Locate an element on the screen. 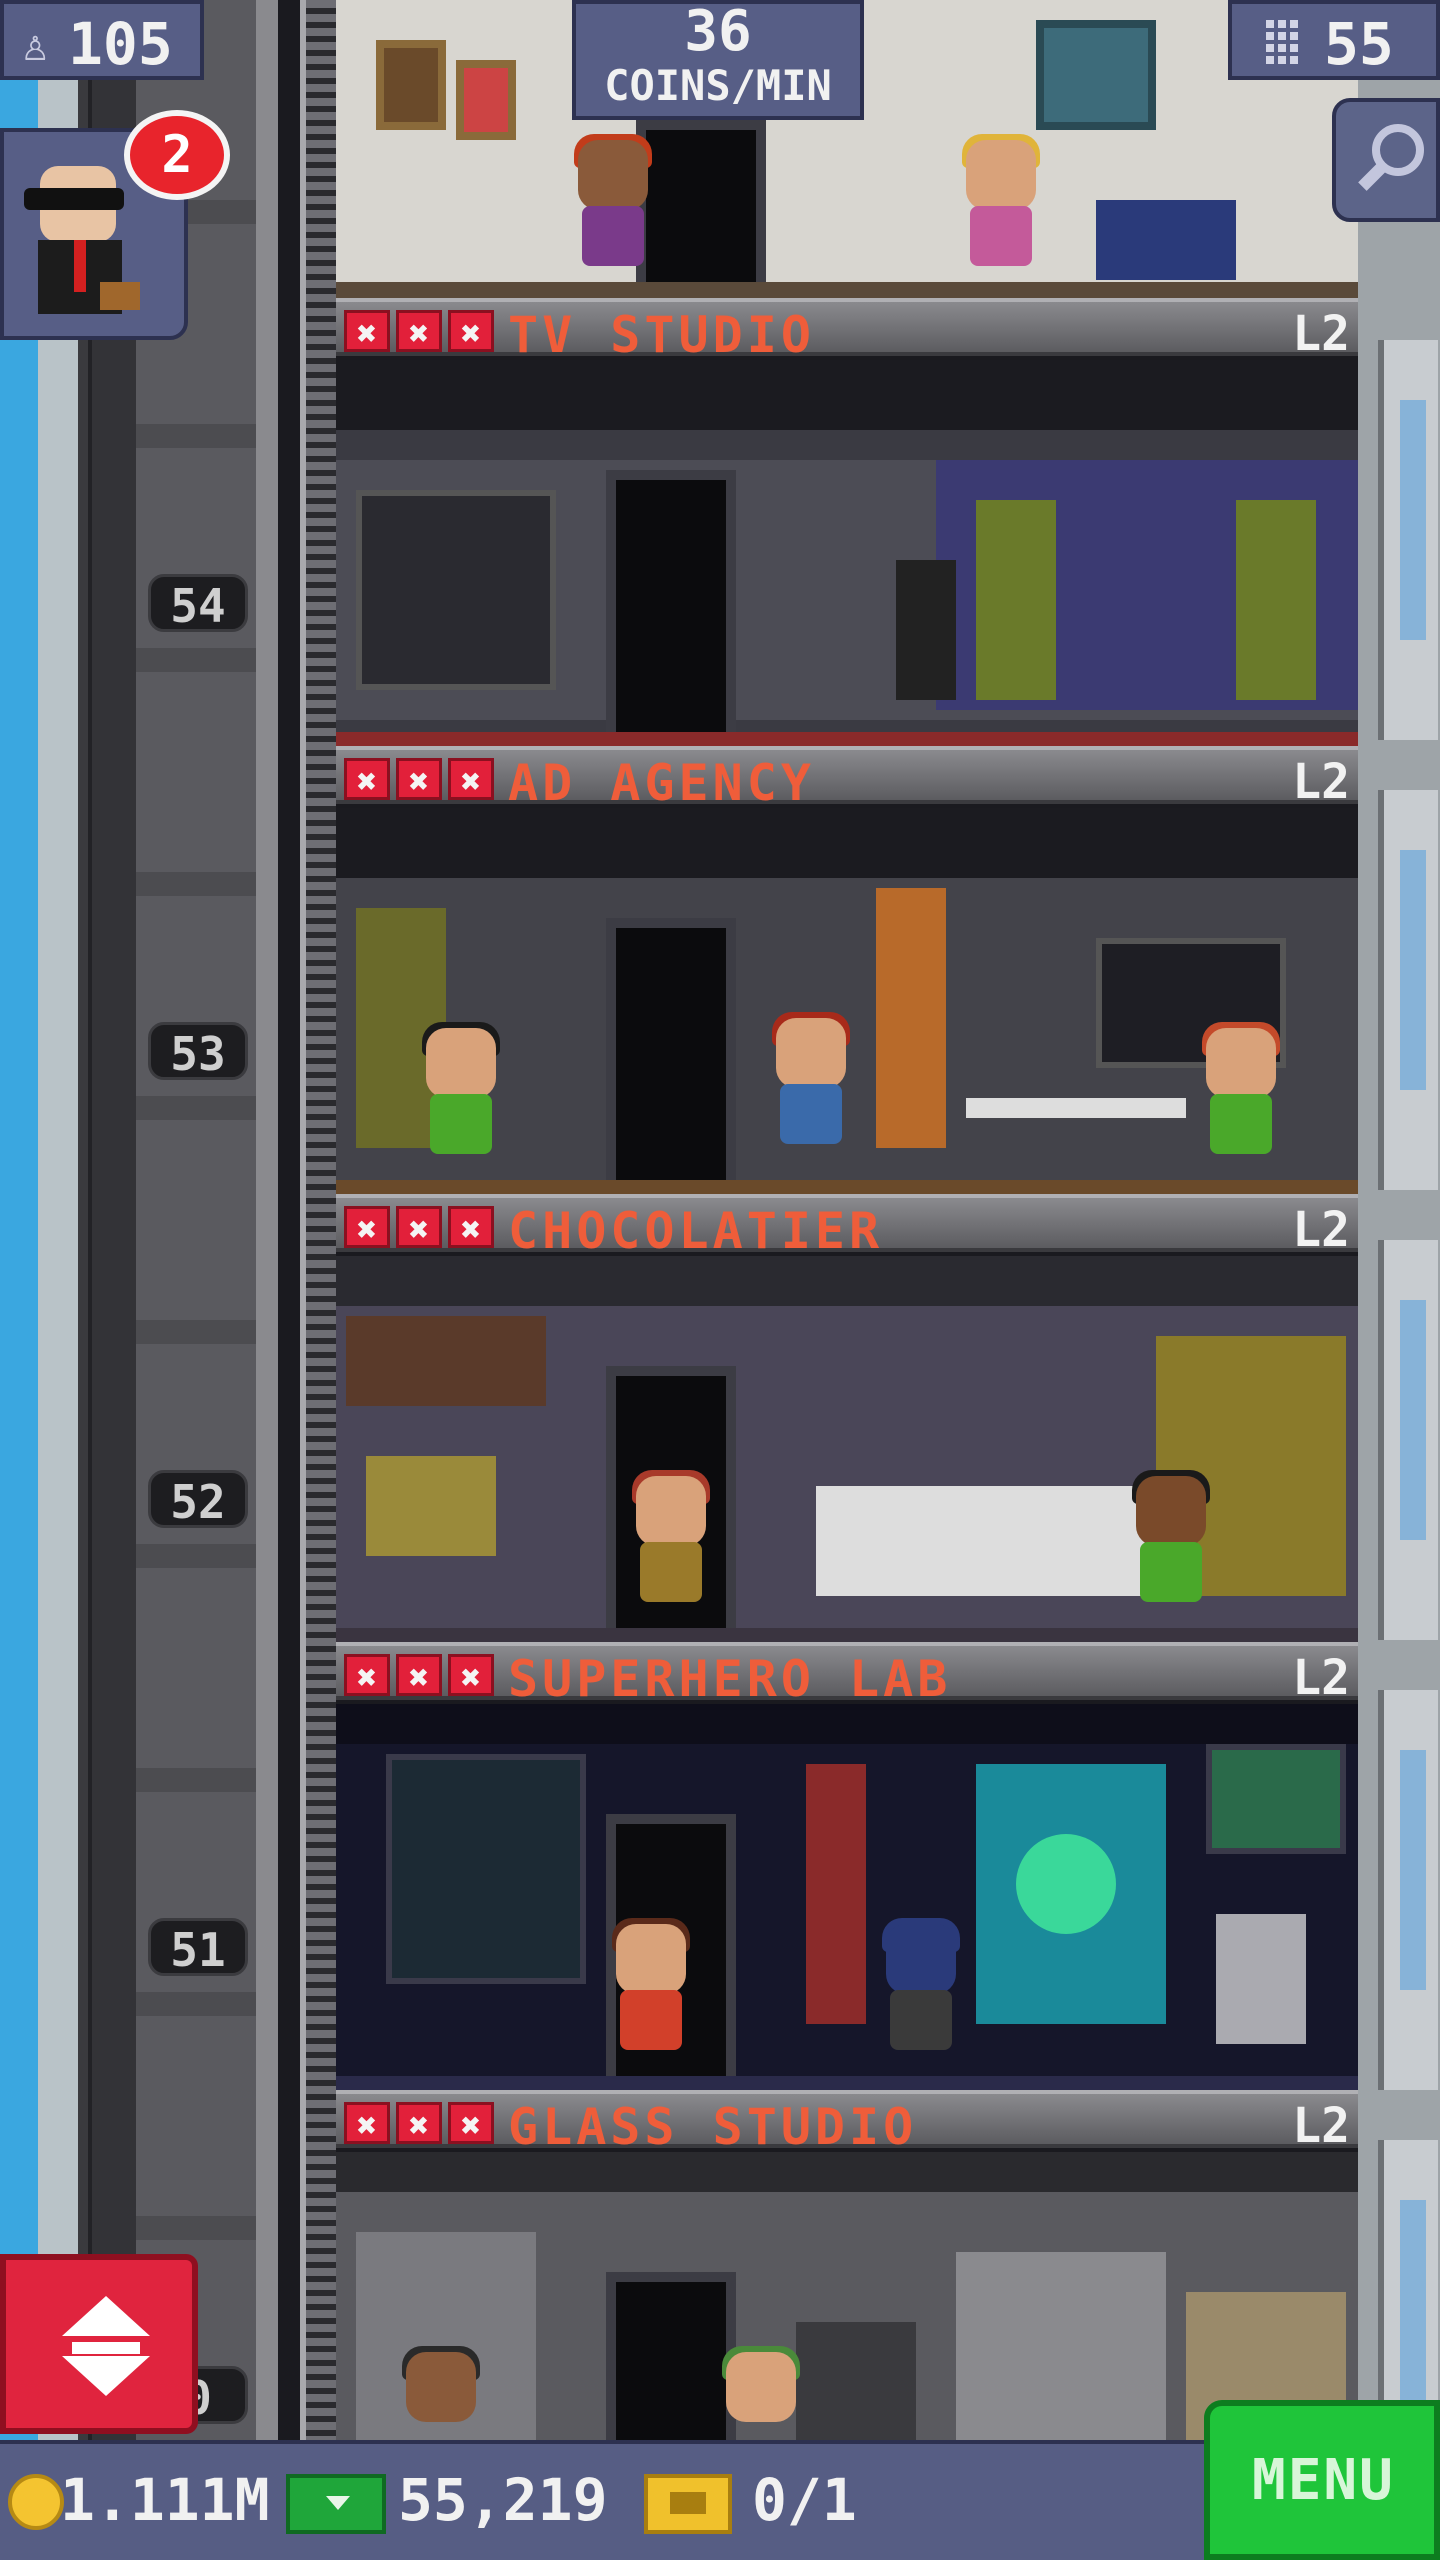 This screenshot has width=1440, height=2560. room-superhero-lab is located at coordinates (847, 1899).